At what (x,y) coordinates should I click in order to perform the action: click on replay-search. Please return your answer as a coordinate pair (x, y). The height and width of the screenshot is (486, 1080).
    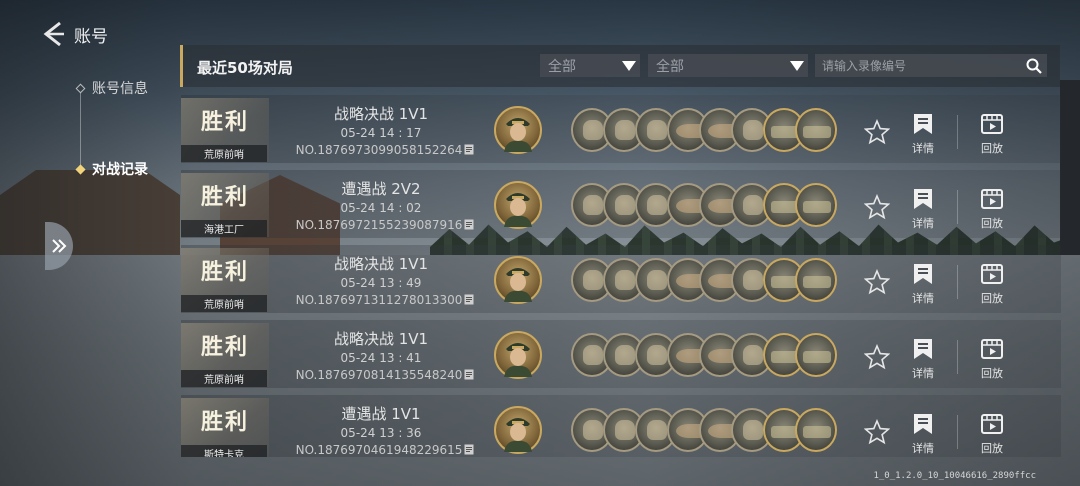
    Looking at the image, I should click on (931, 65).